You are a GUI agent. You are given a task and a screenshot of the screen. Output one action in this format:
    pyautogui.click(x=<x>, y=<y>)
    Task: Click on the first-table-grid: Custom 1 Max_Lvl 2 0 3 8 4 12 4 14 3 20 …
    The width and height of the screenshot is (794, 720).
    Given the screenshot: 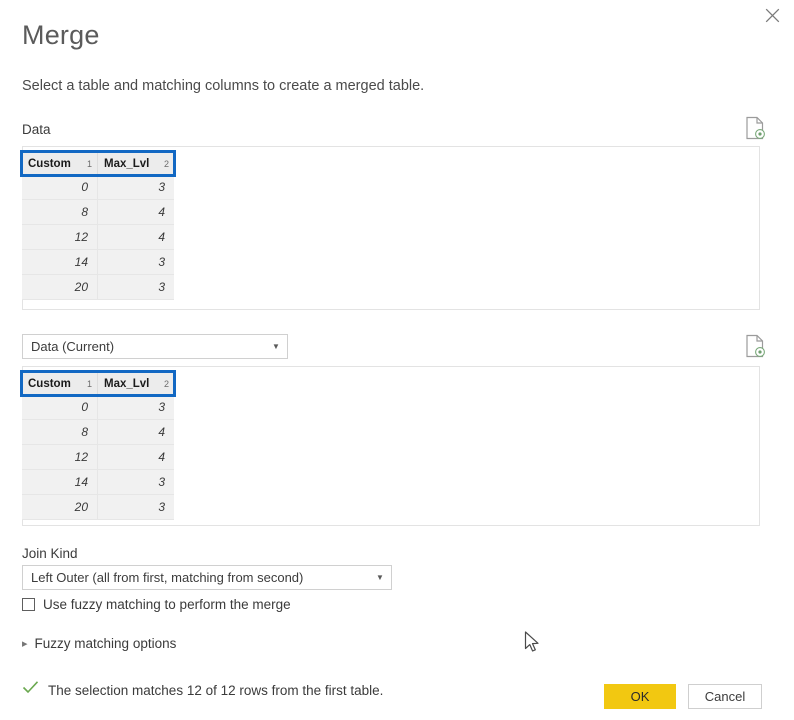 What is the action you would take?
    pyautogui.click(x=98, y=225)
    